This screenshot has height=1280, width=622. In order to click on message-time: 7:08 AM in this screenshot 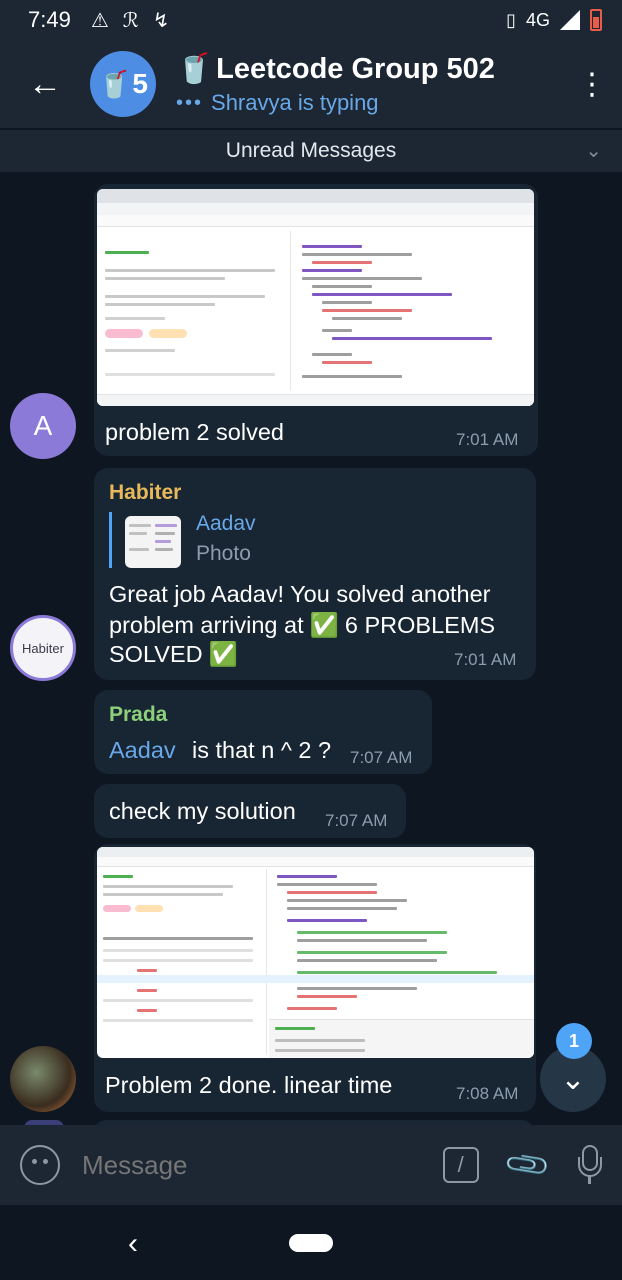, I will do `click(487, 1093)`.